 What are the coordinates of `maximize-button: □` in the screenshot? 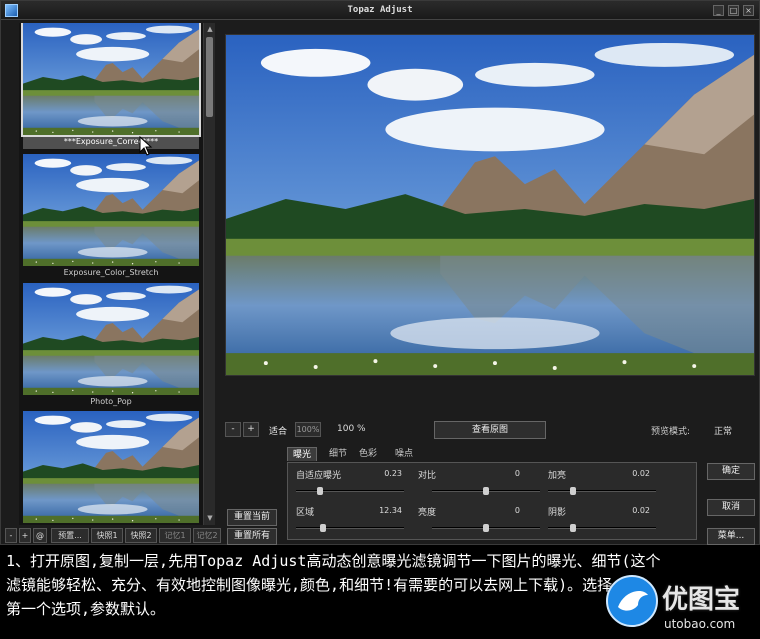 It's located at (733, 10).